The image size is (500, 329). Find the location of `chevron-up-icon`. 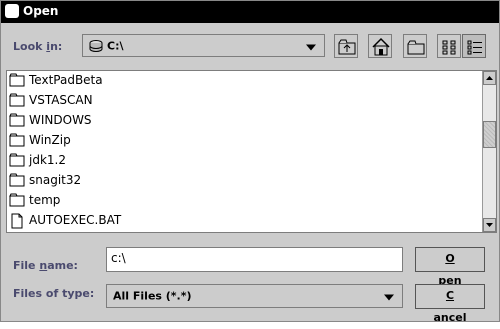

chevron-up-icon is located at coordinates (489, 78).